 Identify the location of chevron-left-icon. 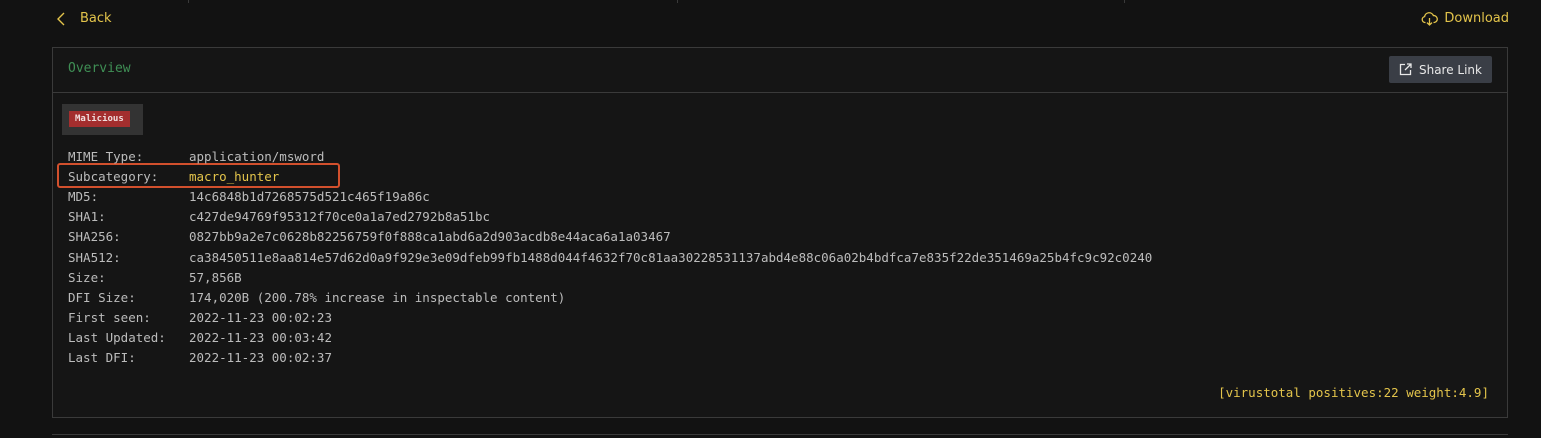
(61, 18).